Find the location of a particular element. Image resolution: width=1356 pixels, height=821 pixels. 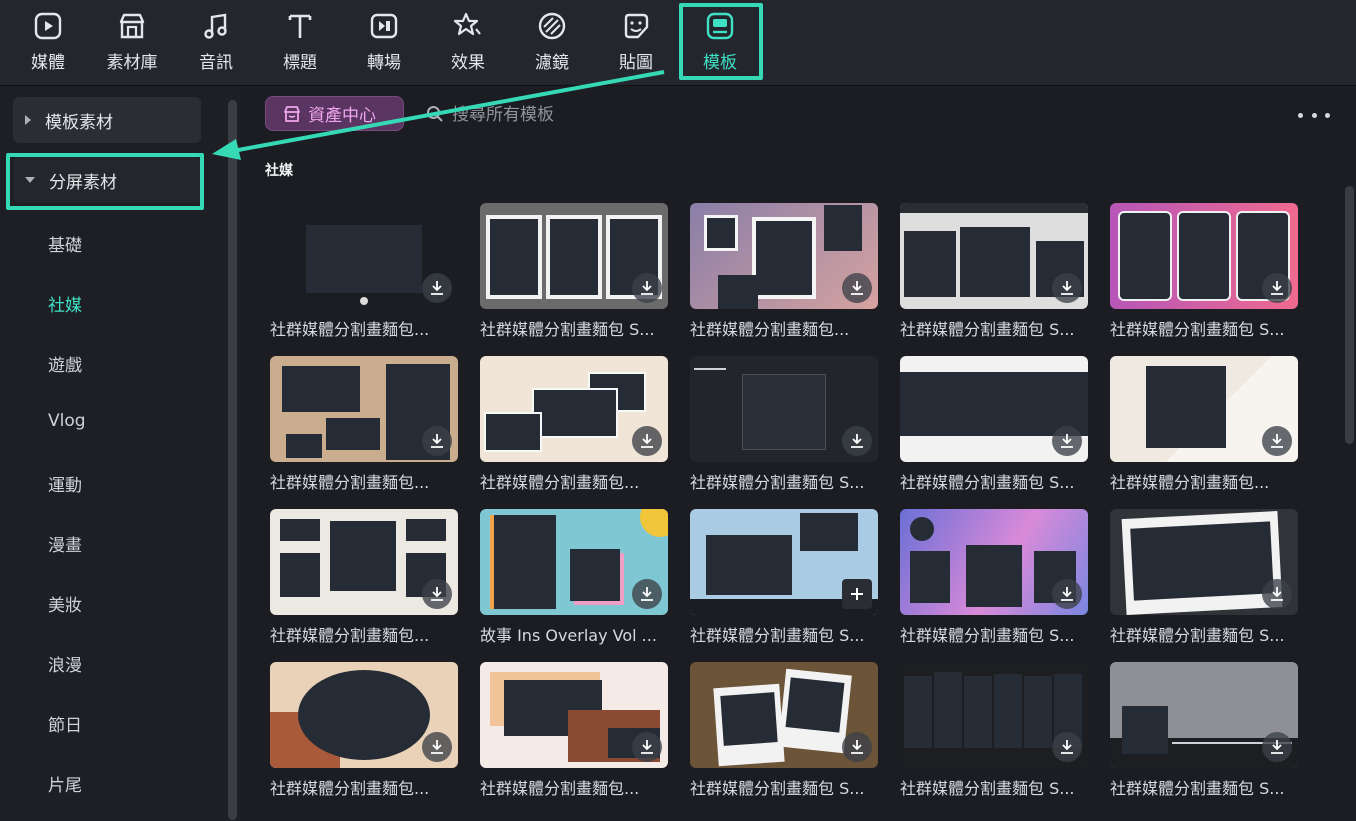

sidebar-group-label: 分屏素材 is located at coordinates (83, 182).